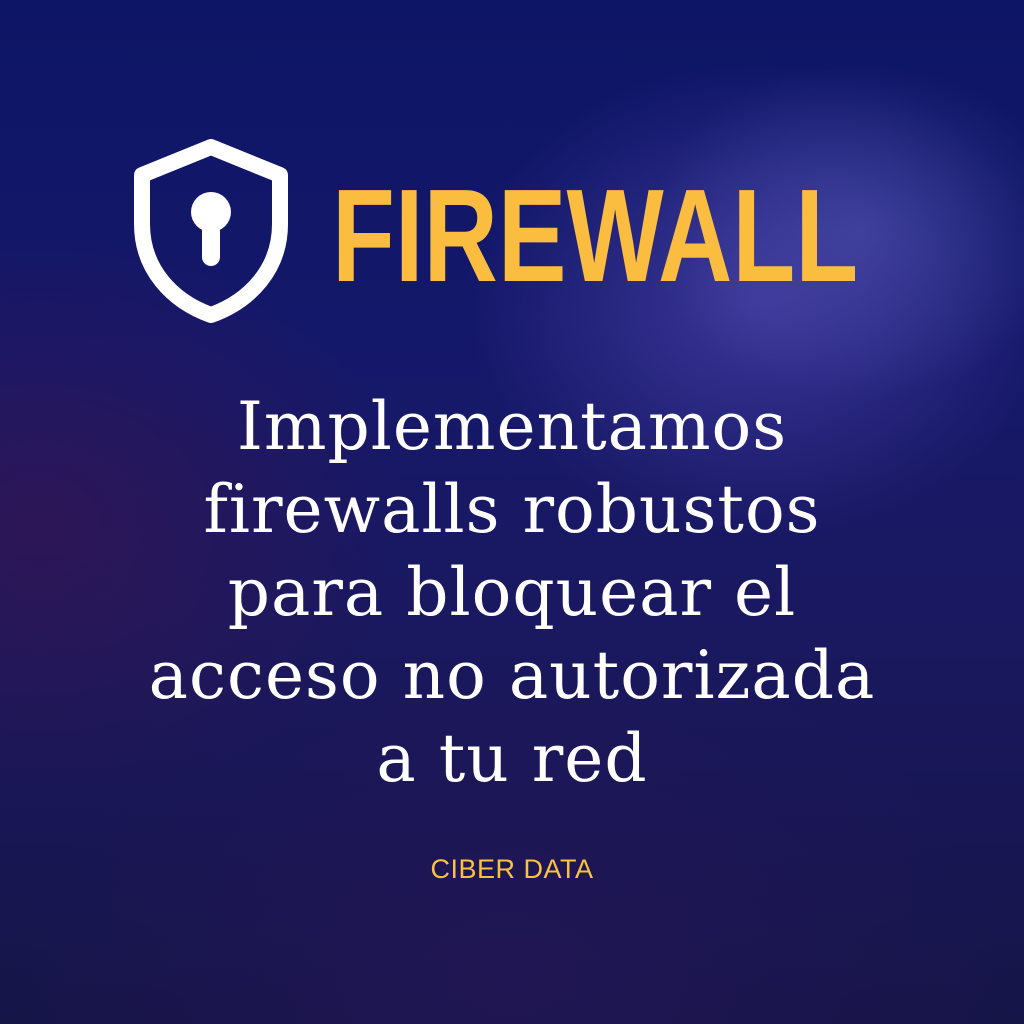  I want to click on headline-line: Implementamos, so click(512, 426).